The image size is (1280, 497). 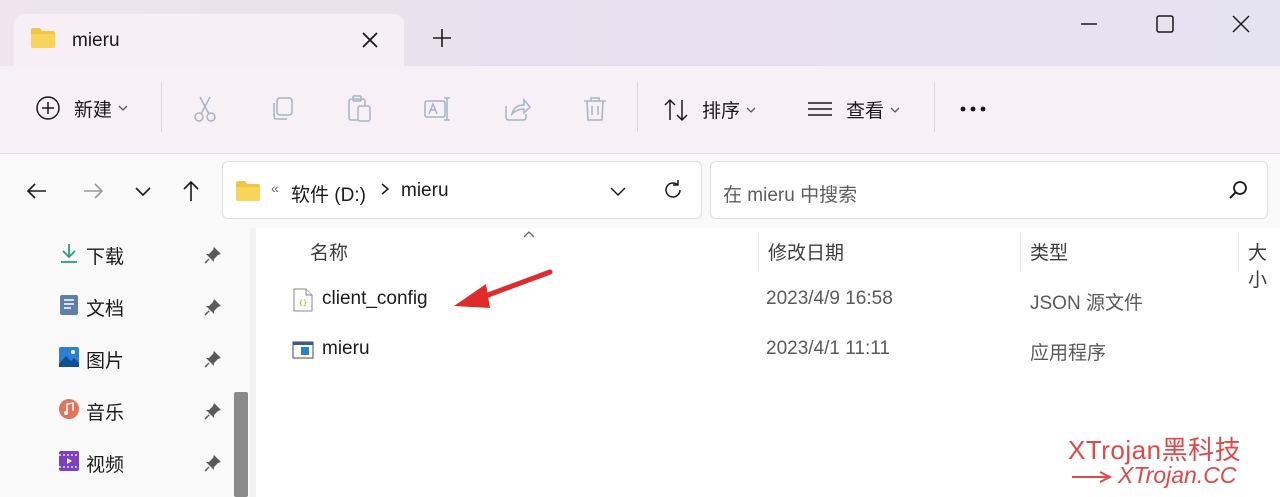 What do you see at coordinates (437, 109) in the screenshot?
I see `rename-icon` at bounding box center [437, 109].